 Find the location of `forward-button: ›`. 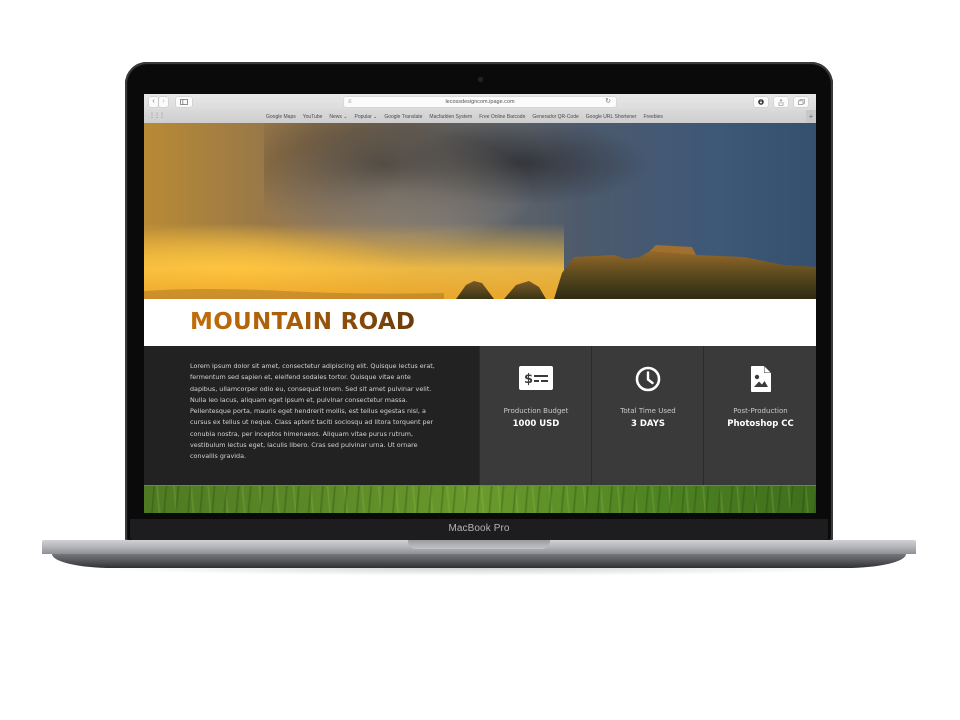

forward-button: › is located at coordinates (163, 102).